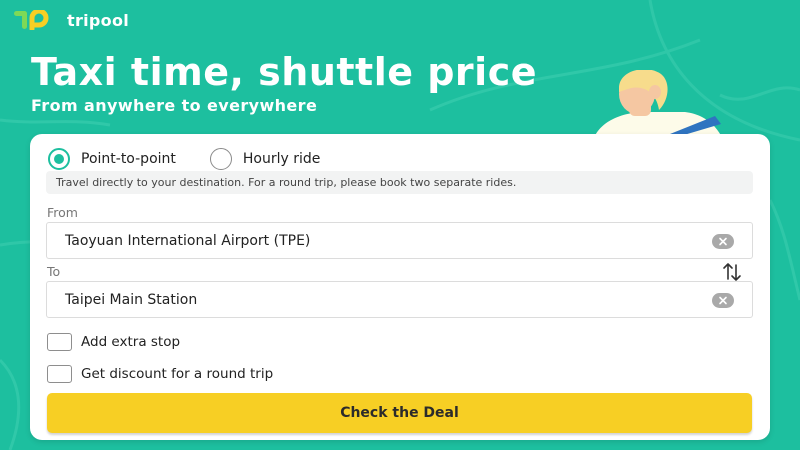  What do you see at coordinates (98, 20) in the screenshot?
I see `brand-name: tripool` at bounding box center [98, 20].